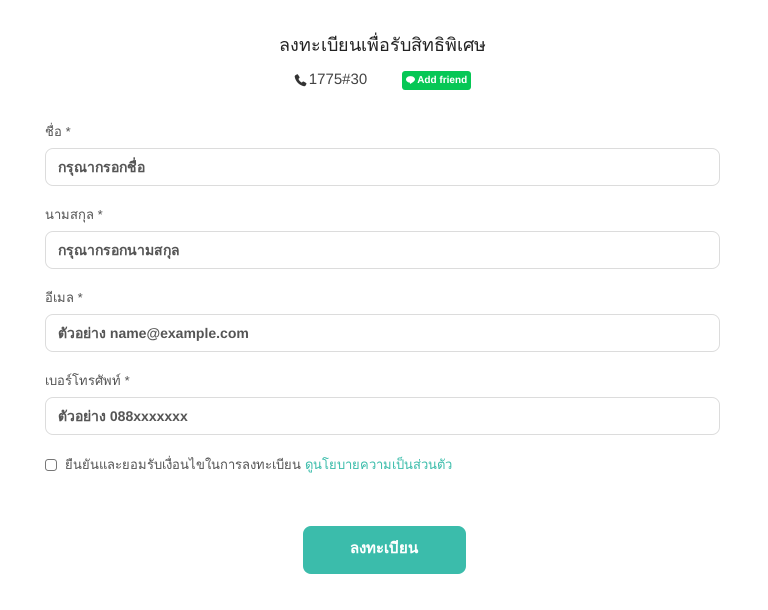 The width and height of the screenshot is (768, 610). What do you see at coordinates (183, 464) in the screenshot?
I see `consent-text: ยืนยันและยอมรับเงื่อนไขในการลงทะเบียน` at bounding box center [183, 464].